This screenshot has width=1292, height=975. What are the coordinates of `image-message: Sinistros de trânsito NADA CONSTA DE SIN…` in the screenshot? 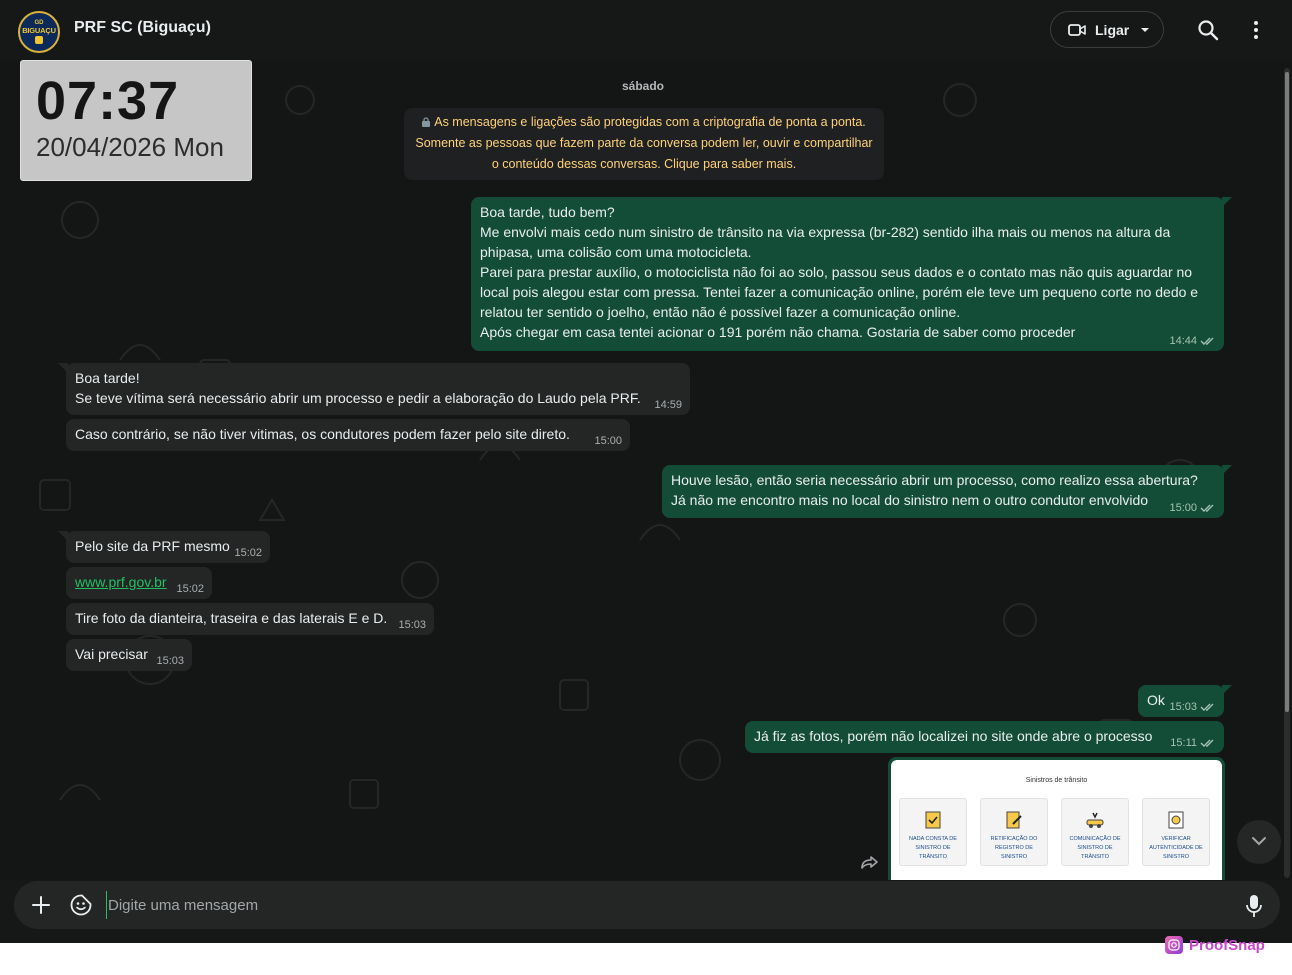 It's located at (1056, 818).